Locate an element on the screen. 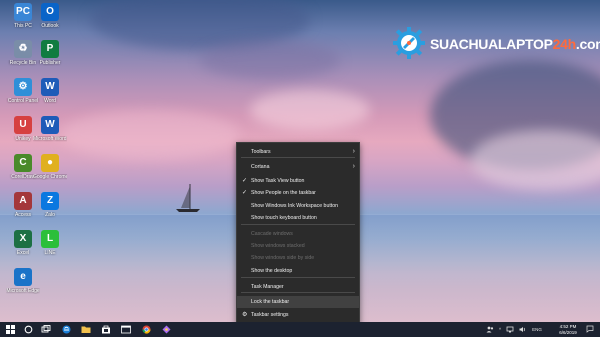  gear-logo-icon is located at coordinates (409, 43).